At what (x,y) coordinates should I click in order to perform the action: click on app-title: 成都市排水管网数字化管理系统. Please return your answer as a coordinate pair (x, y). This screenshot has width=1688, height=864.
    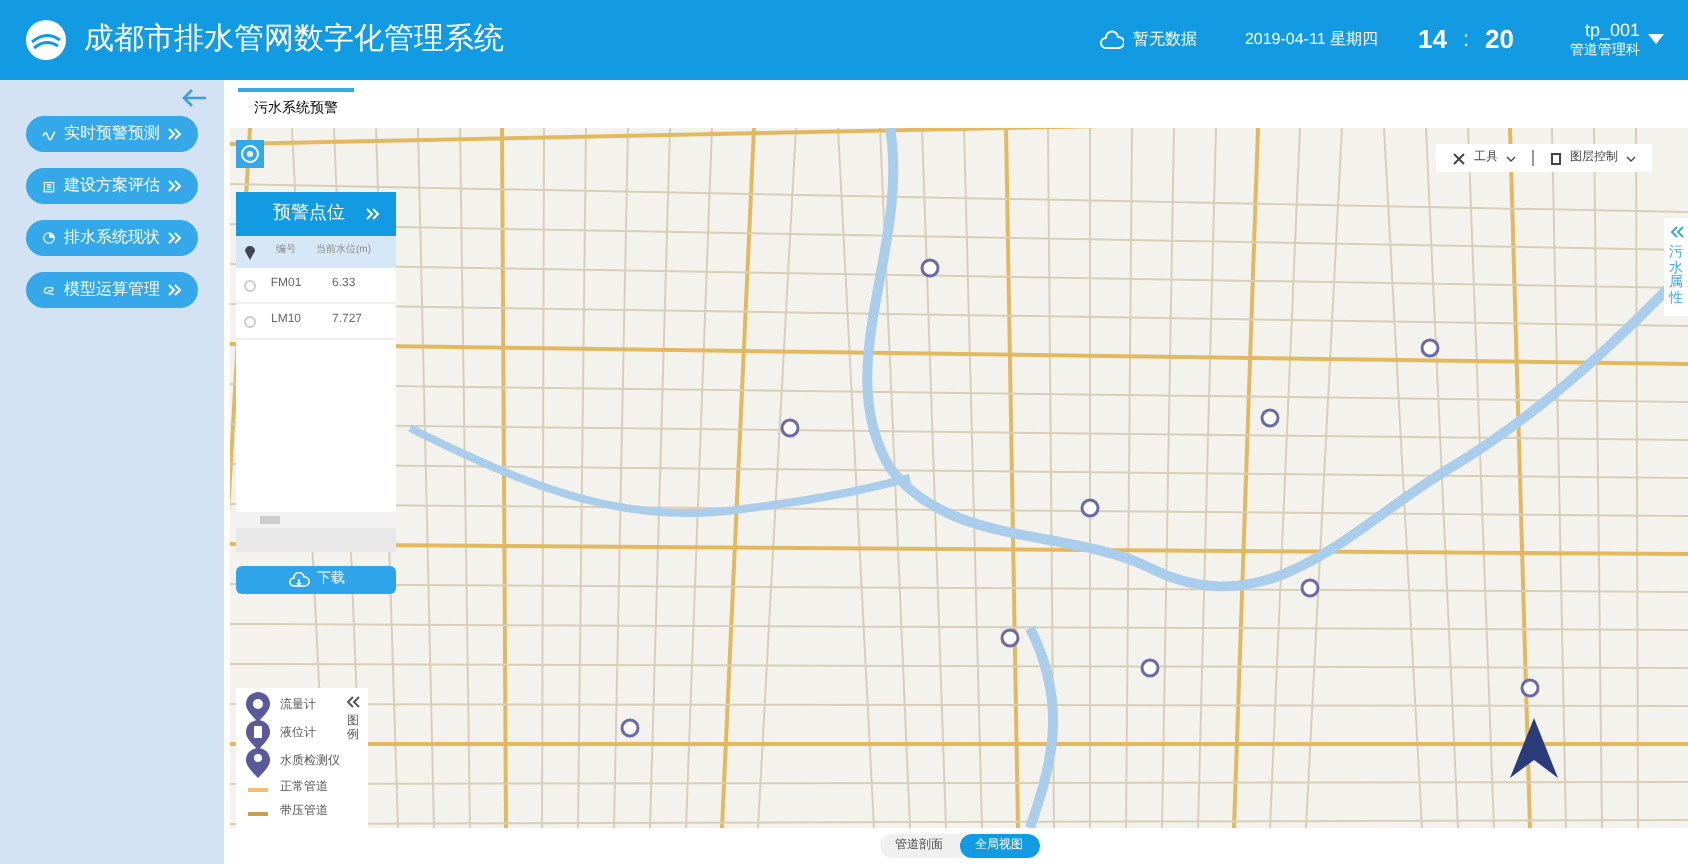
    Looking at the image, I should click on (294, 39).